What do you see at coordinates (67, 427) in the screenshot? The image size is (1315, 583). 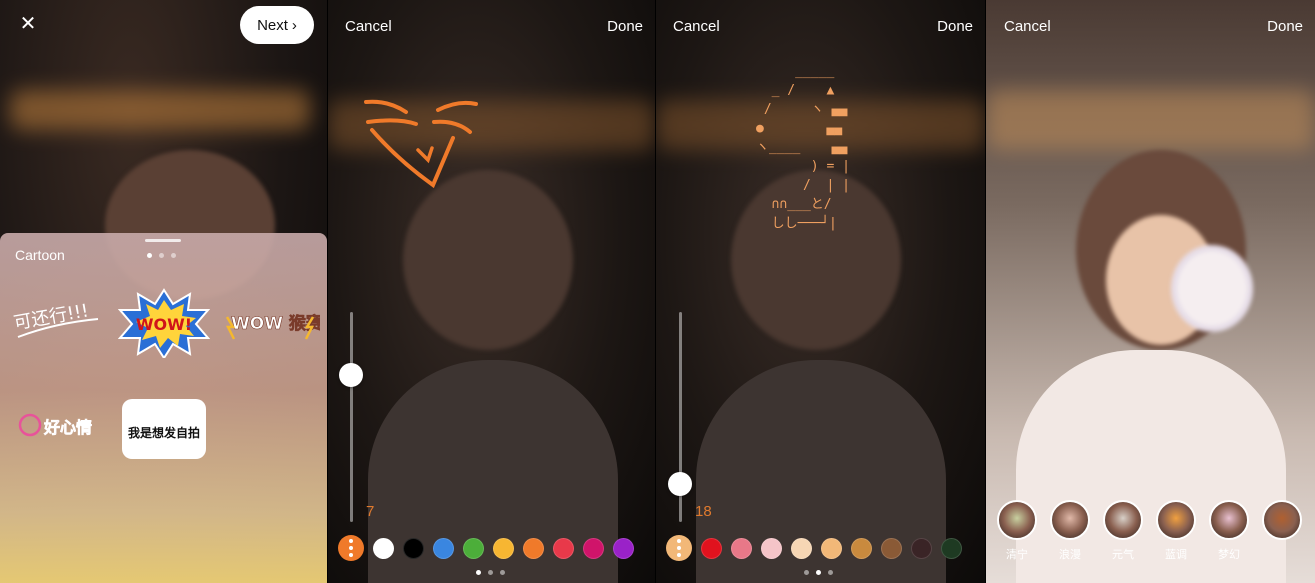 I see `sticker-text: 好心情` at bounding box center [67, 427].